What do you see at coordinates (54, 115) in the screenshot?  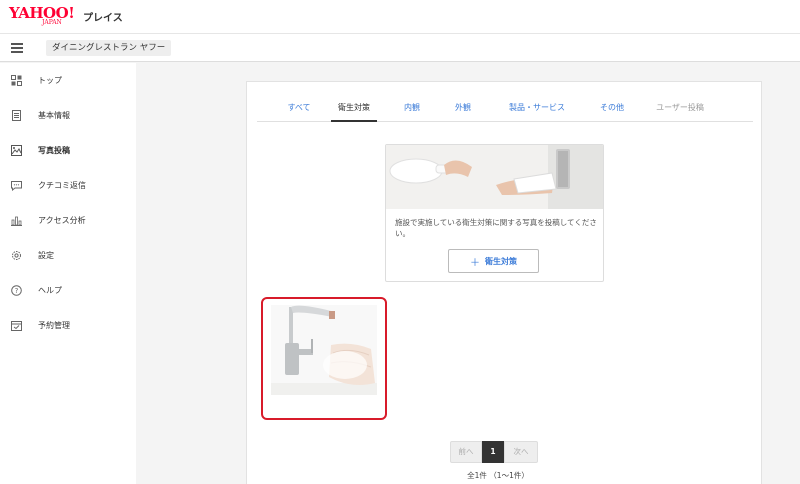 I see `sidebar-item-label: 基本情報` at bounding box center [54, 115].